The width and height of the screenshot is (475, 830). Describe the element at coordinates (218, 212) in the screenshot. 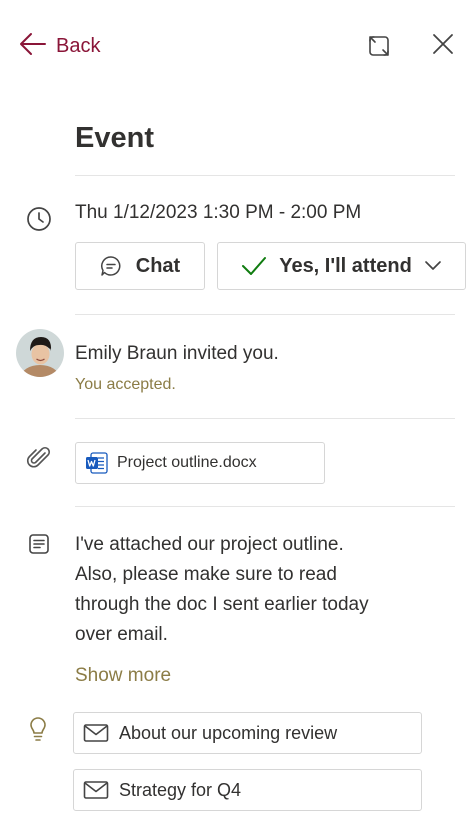

I see `event-datetime: Thu 1/12/2023 1:30 PM - 2:00 PM` at that location.